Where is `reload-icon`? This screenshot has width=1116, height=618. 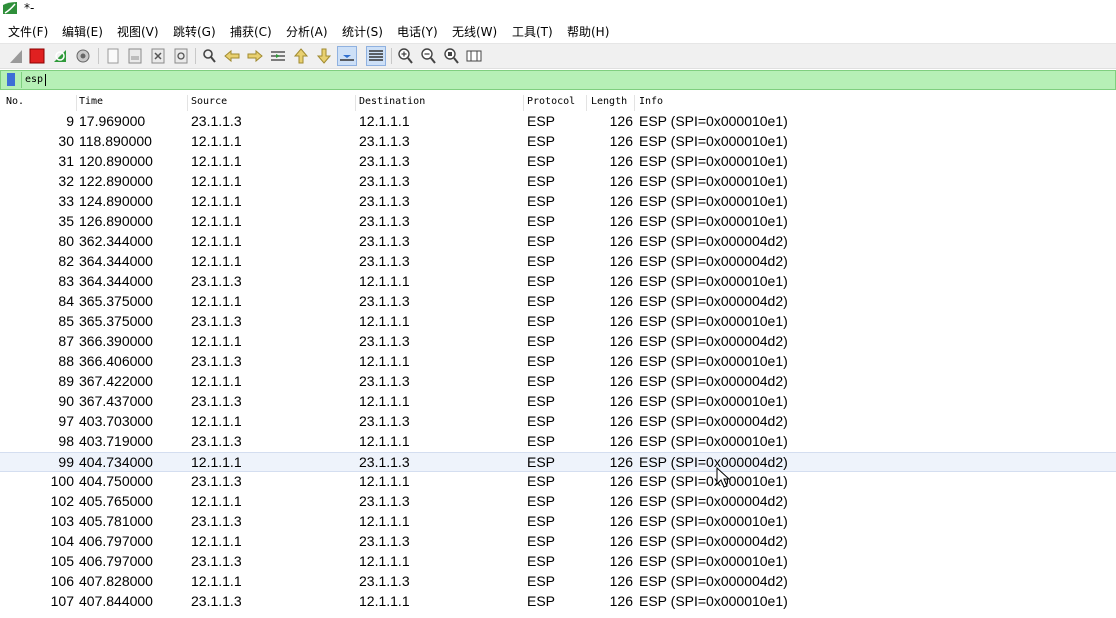 reload-icon is located at coordinates (181, 56).